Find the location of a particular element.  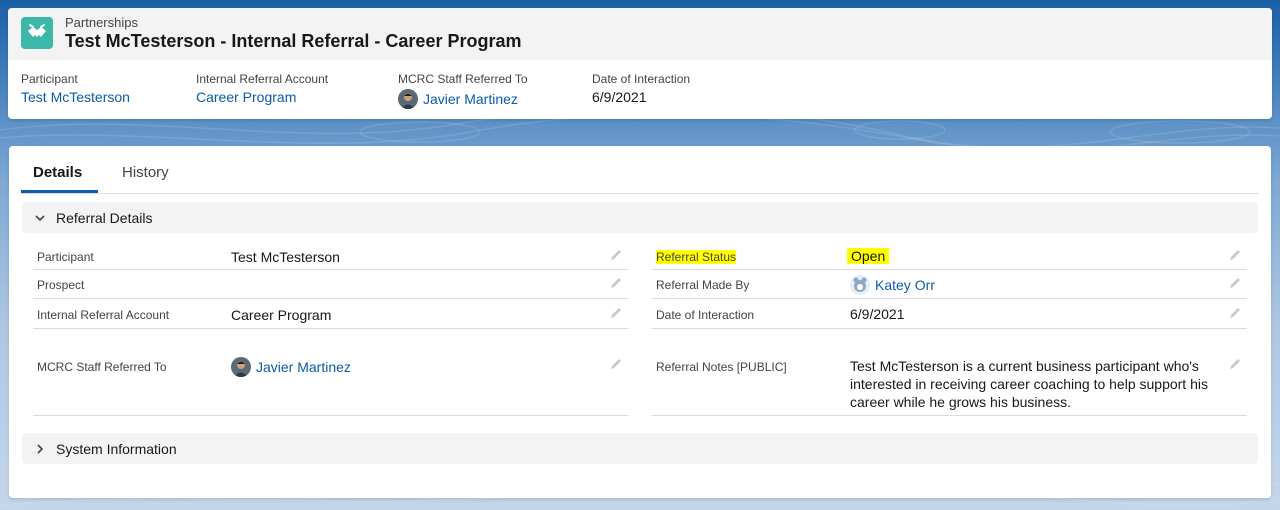

chevron-down-icon is located at coordinates (40, 218).